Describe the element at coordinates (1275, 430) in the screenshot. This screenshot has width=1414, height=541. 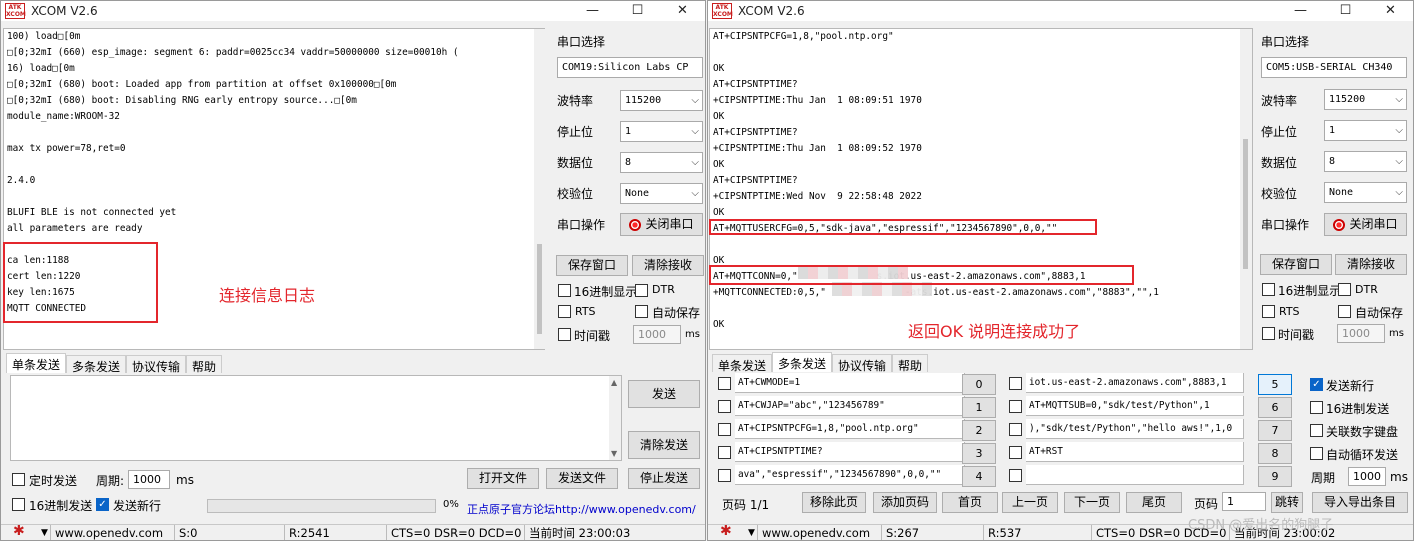
I see `multi-send-number-button: 7` at that location.